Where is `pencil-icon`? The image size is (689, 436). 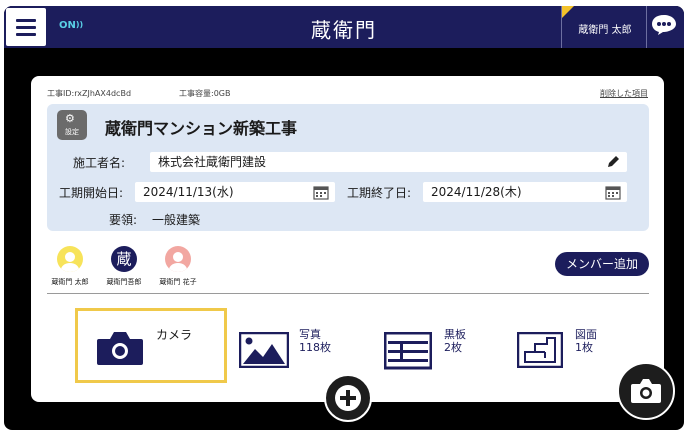
pencil-icon is located at coordinates (613, 162).